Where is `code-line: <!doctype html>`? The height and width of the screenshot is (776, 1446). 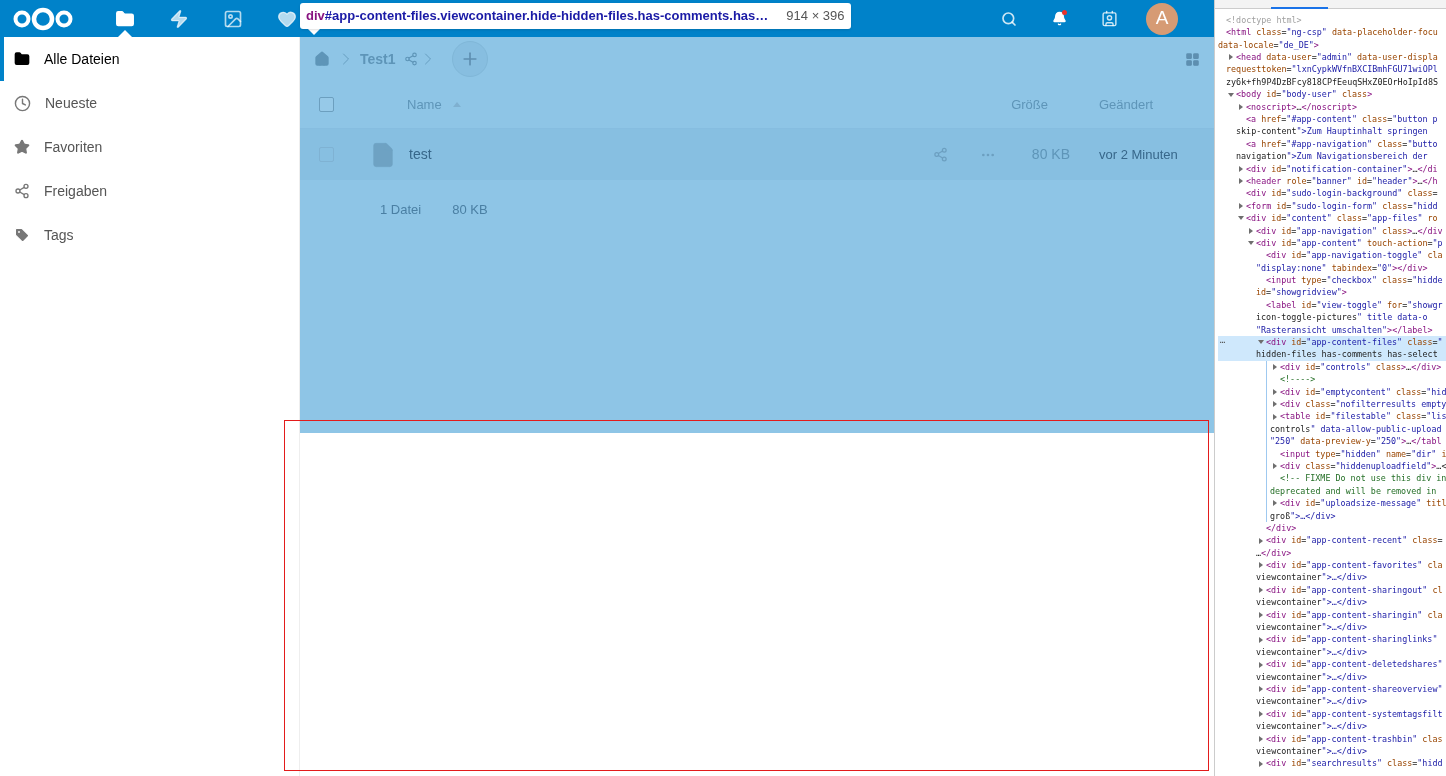 code-line: <!doctype html> is located at coordinates (1264, 20).